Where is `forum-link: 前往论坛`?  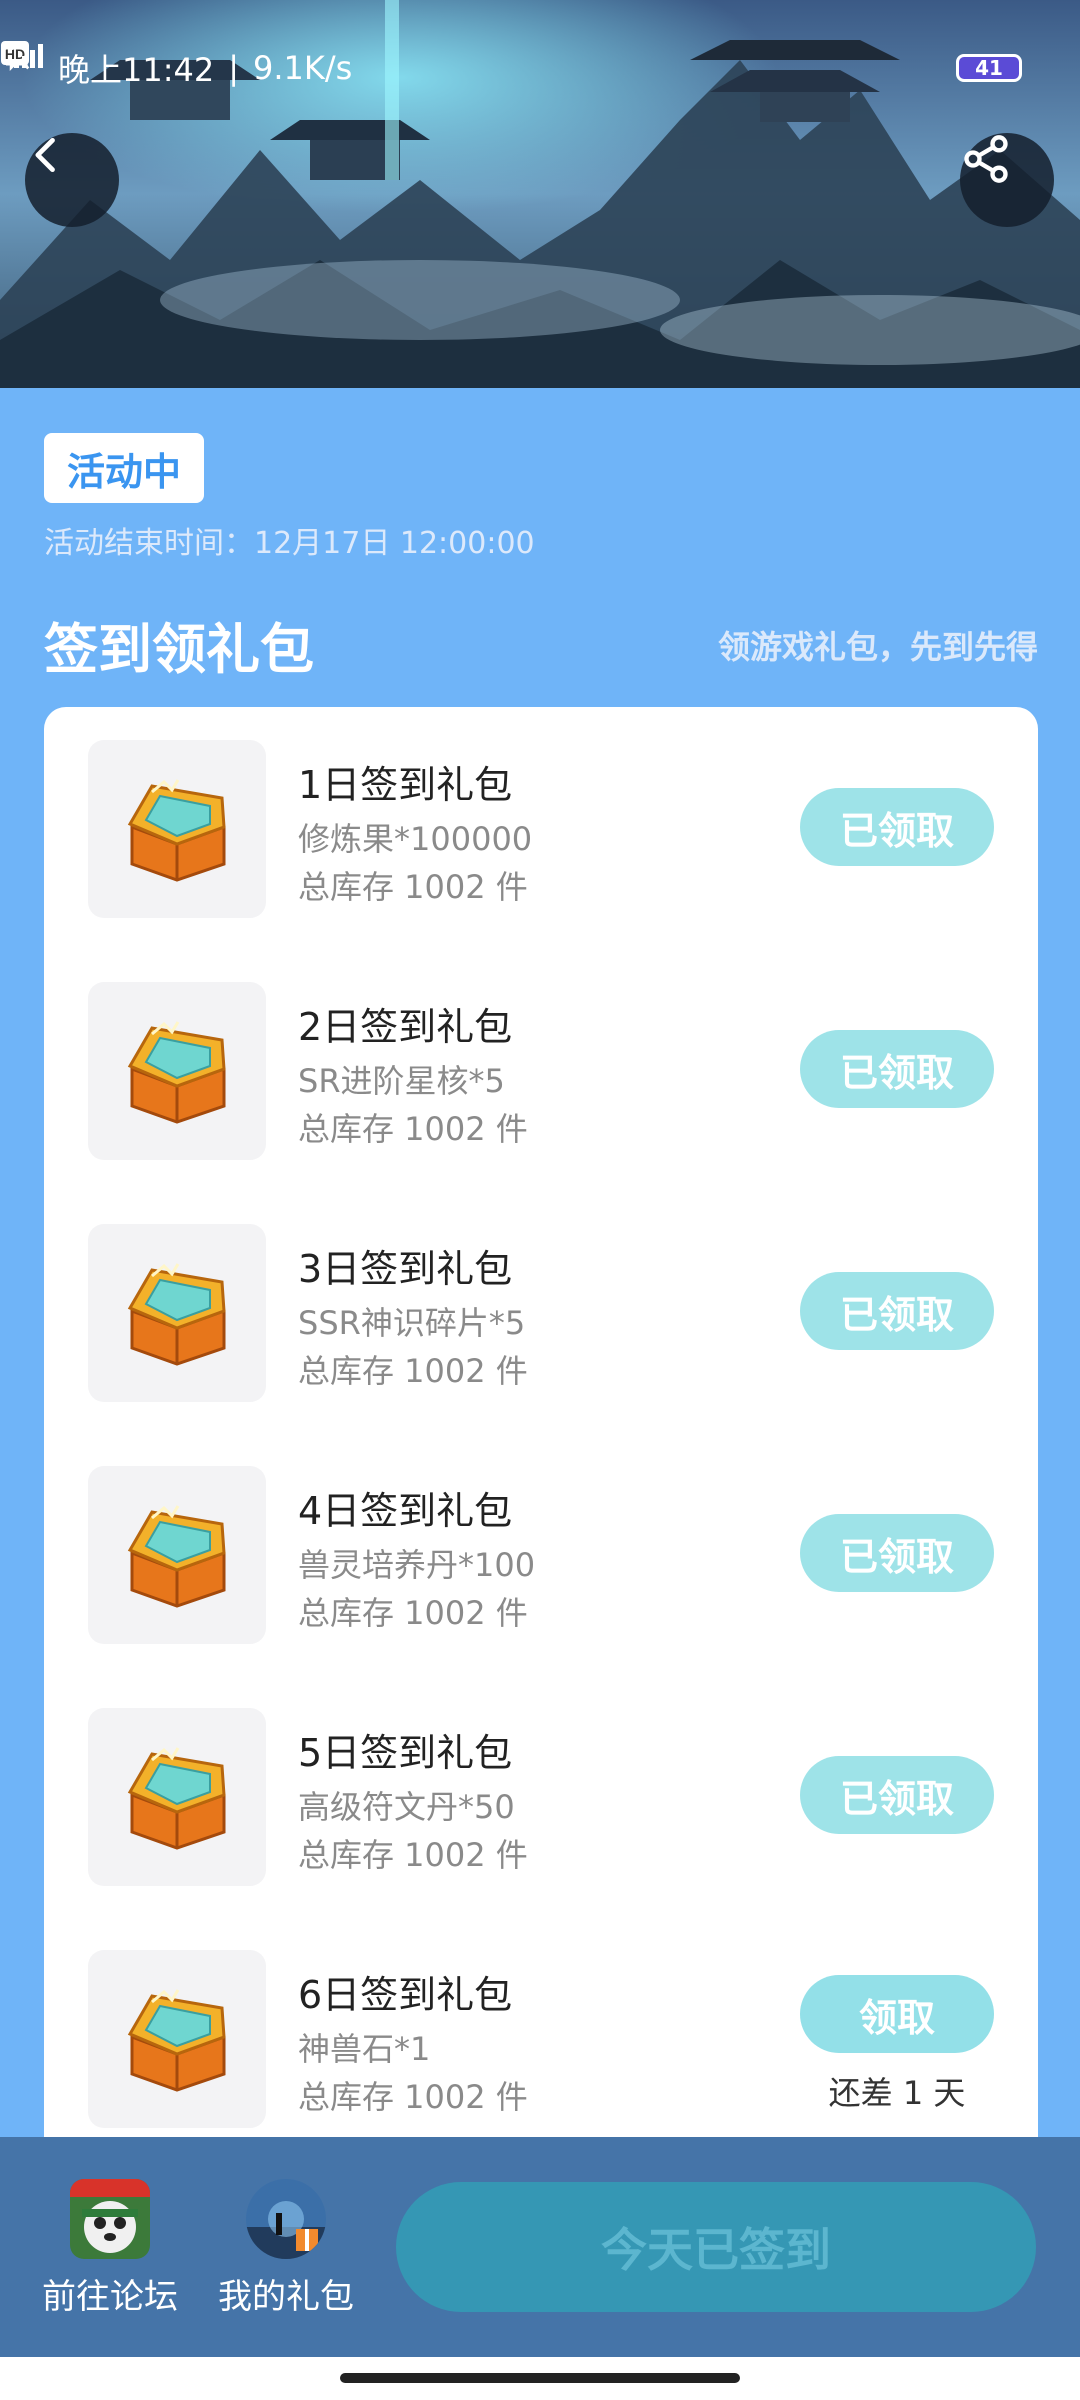
forum-link: 前往论坛 is located at coordinates (110, 2248).